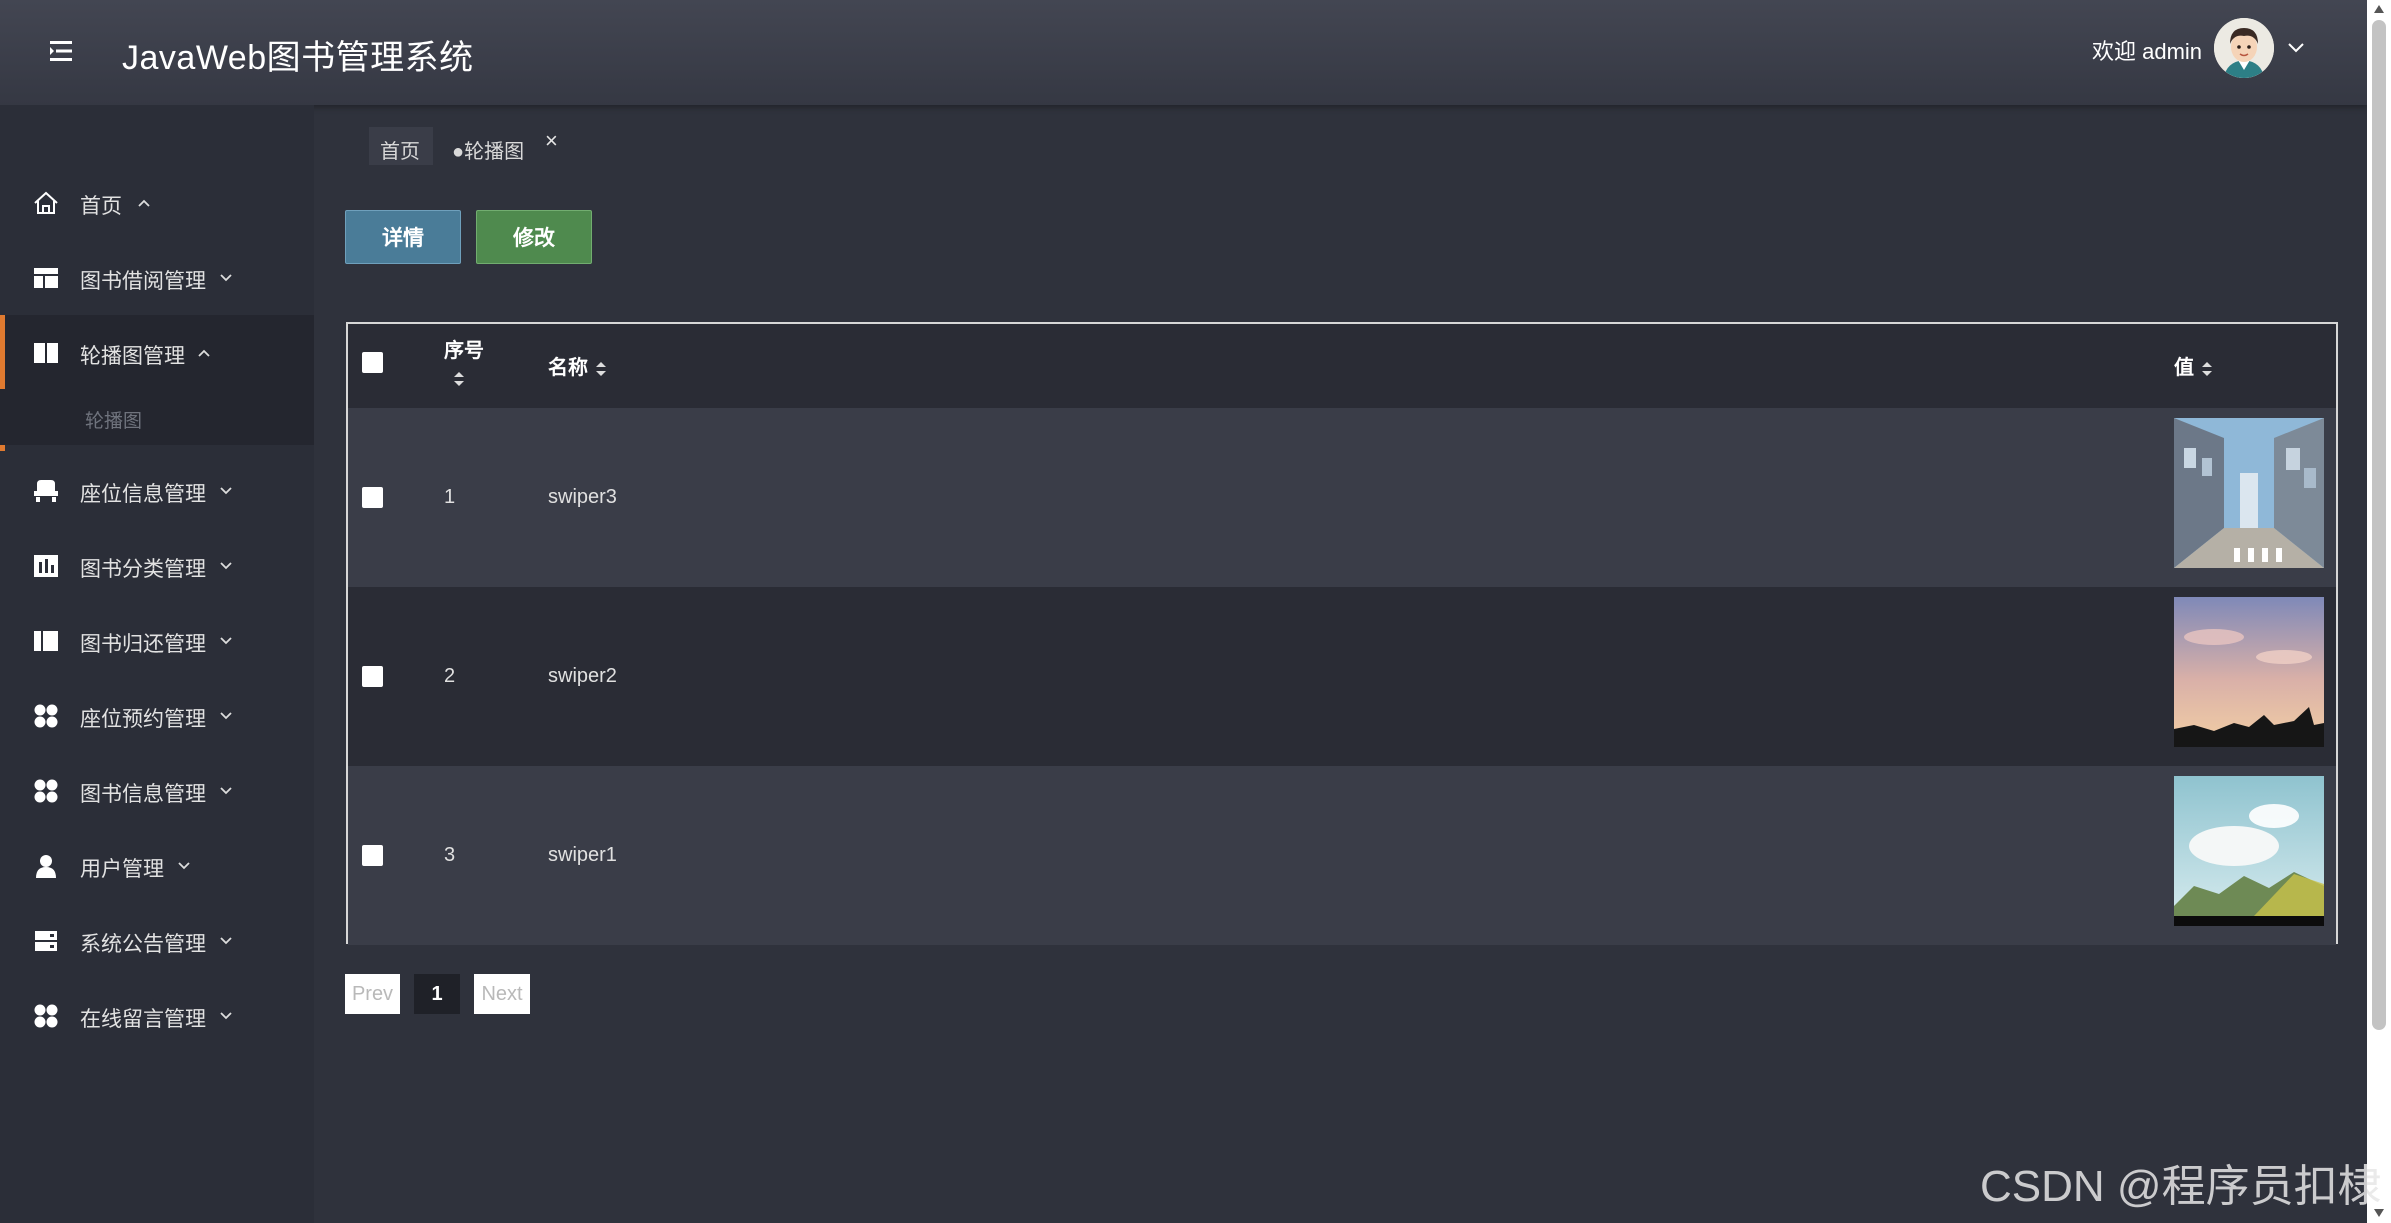  What do you see at coordinates (2147, 51) in the screenshot?
I see `welcome-text: 欢迎 admin` at bounding box center [2147, 51].